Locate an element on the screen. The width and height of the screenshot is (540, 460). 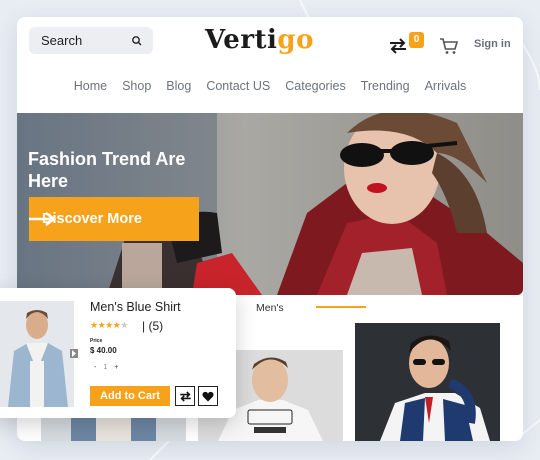
product-price: $ 40.00 is located at coordinates (103, 350).